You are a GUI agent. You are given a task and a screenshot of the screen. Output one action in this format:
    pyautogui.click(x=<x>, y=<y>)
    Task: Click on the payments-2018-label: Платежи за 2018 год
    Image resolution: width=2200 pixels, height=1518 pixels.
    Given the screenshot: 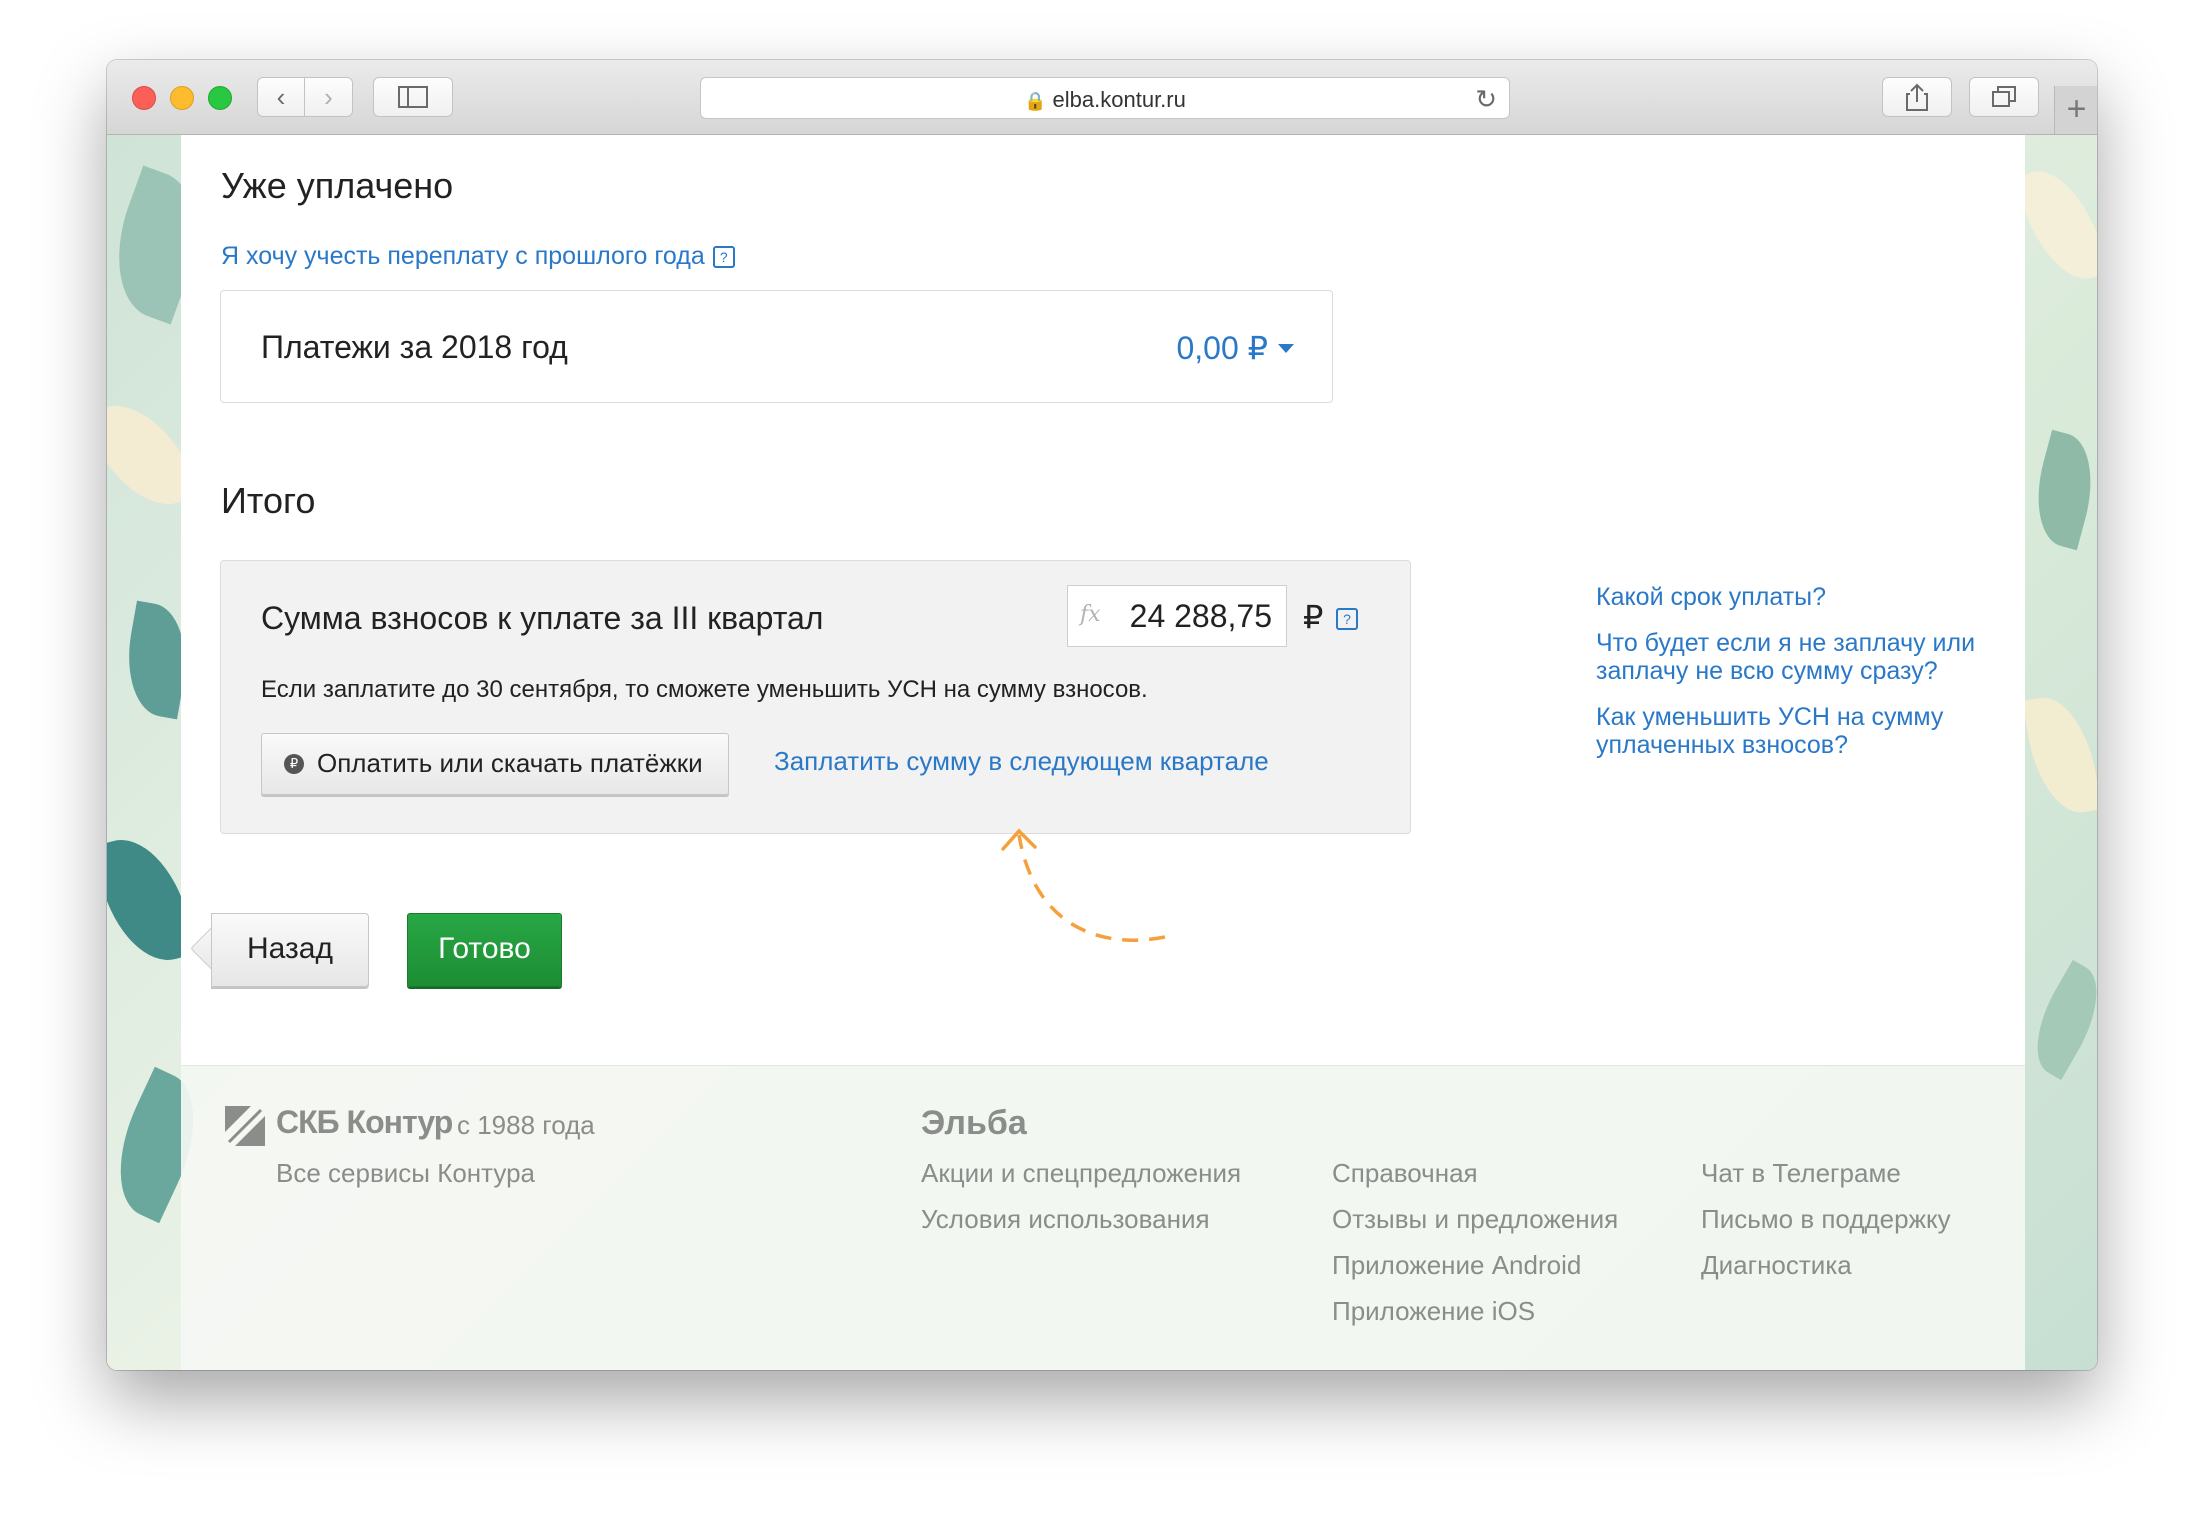 What is the action you would take?
    pyautogui.click(x=414, y=347)
    